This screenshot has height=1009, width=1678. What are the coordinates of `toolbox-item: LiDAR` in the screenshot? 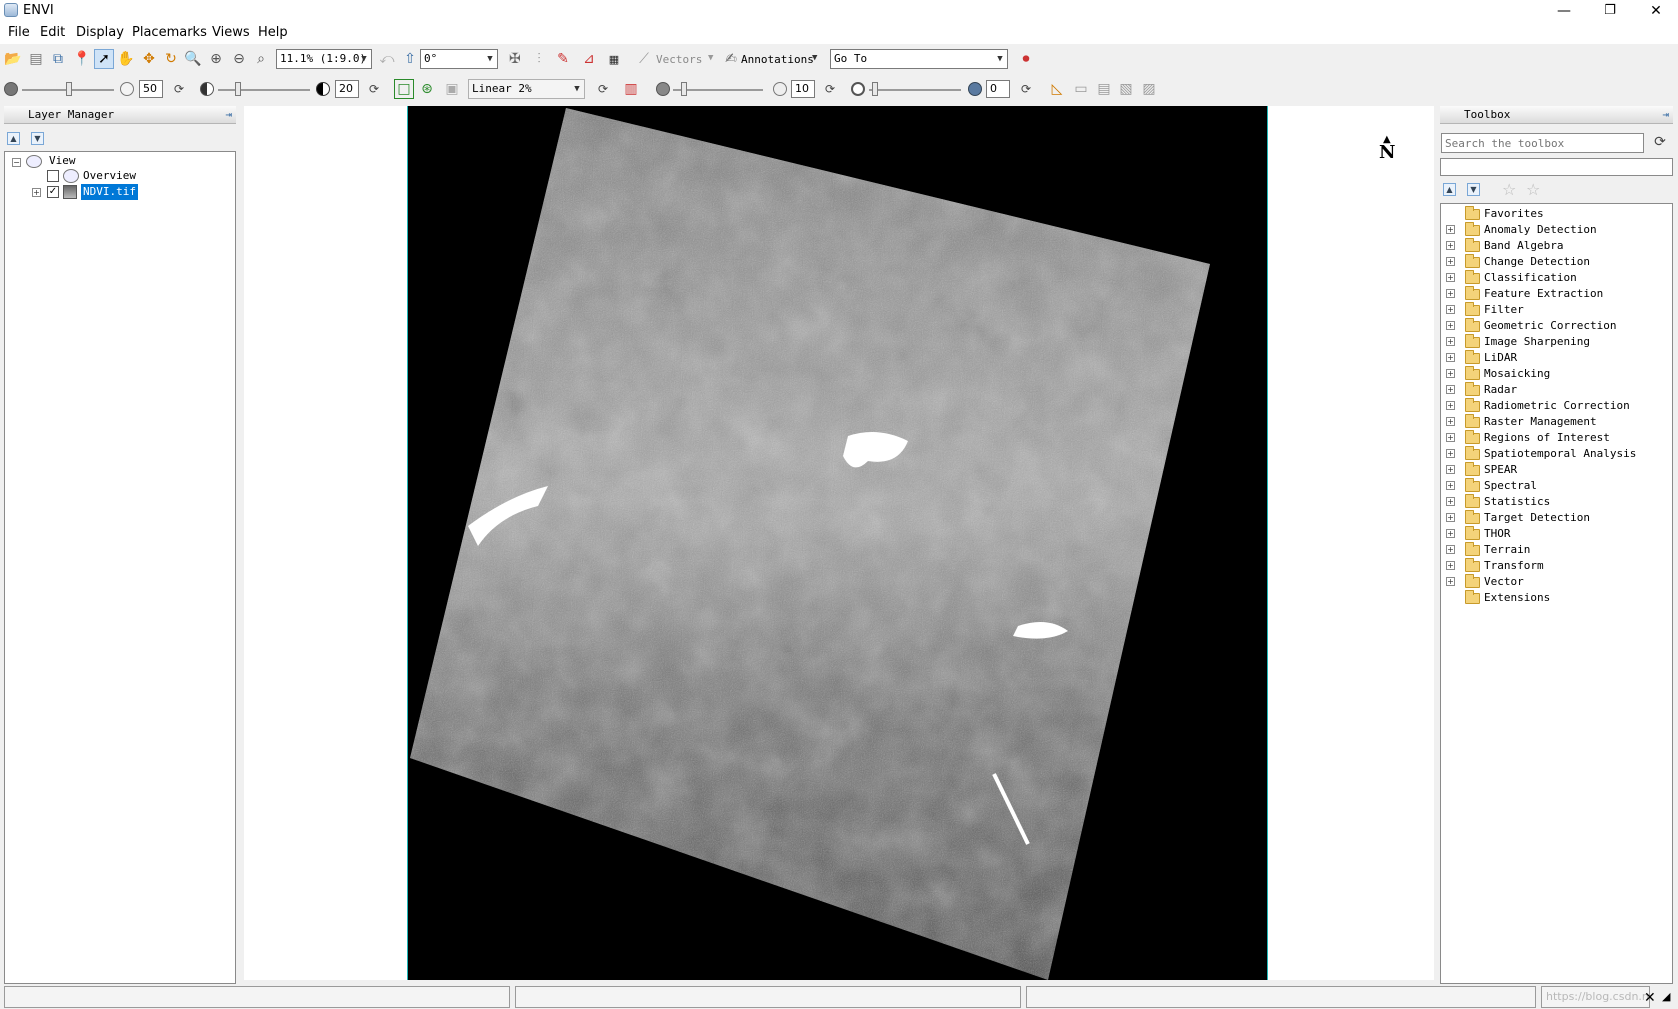 It's located at (1500, 358).